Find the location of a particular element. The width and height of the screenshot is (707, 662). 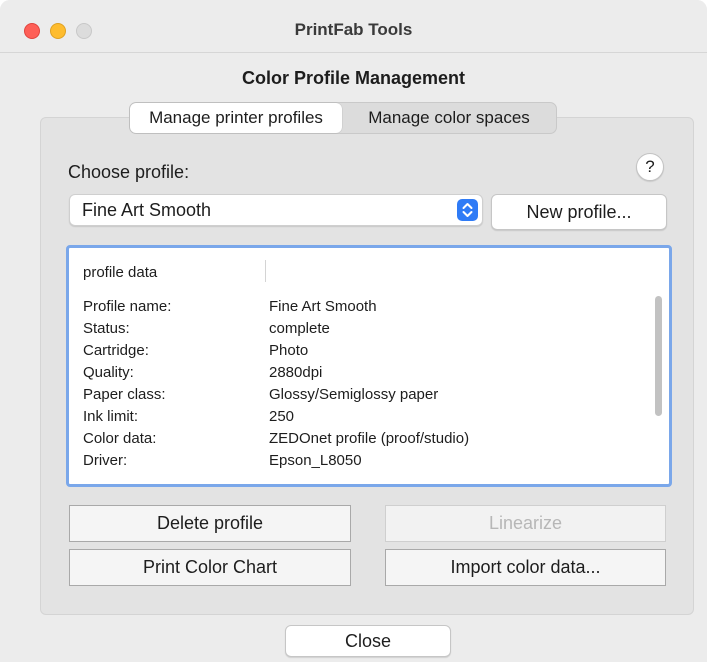

row-key: Status: is located at coordinates (106, 328).